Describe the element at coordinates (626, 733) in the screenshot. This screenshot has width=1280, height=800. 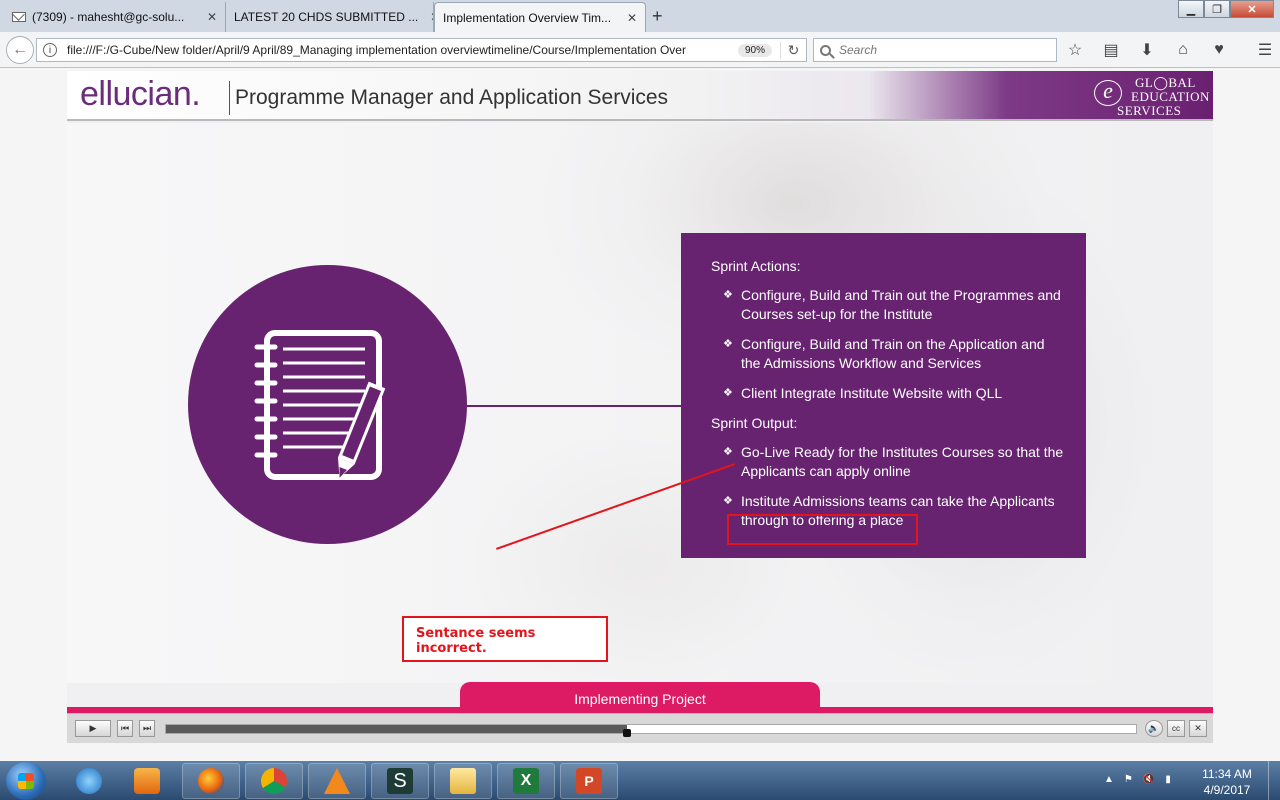
I see `progress-knob` at that location.